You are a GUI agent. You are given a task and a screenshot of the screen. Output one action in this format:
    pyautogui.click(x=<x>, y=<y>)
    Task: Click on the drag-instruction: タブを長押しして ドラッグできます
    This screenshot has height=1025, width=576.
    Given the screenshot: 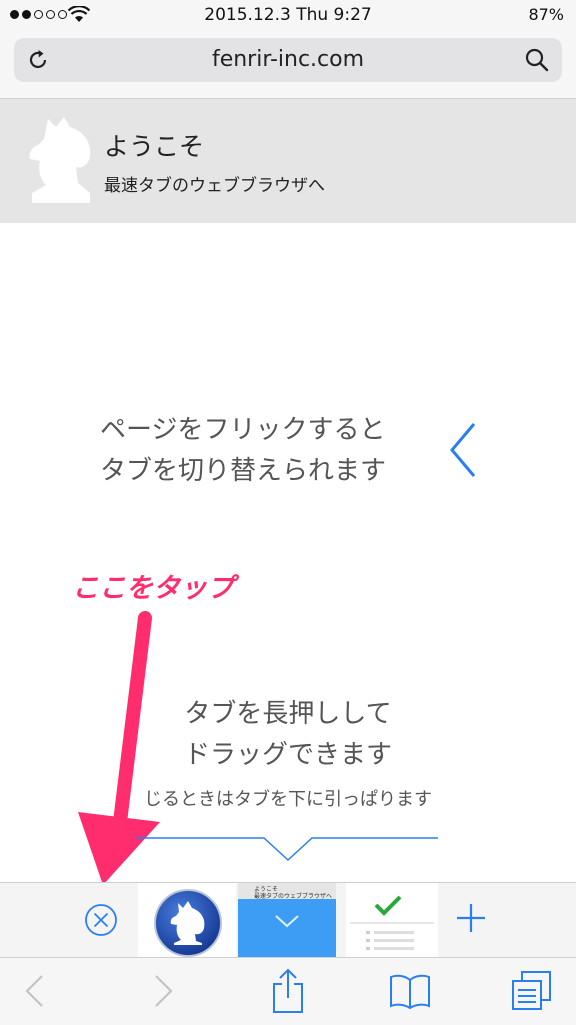 What is the action you would take?
    pyautogui.click(x=288, y=735)
    